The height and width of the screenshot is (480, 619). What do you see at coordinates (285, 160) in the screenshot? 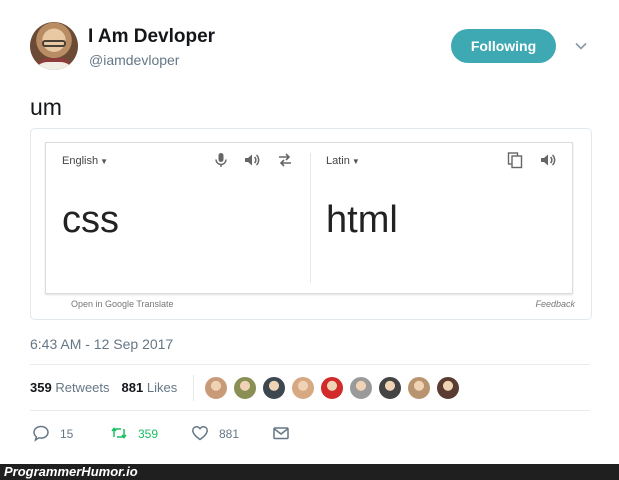
I see `swap-languages-icon` at bounding box center [285, 160].